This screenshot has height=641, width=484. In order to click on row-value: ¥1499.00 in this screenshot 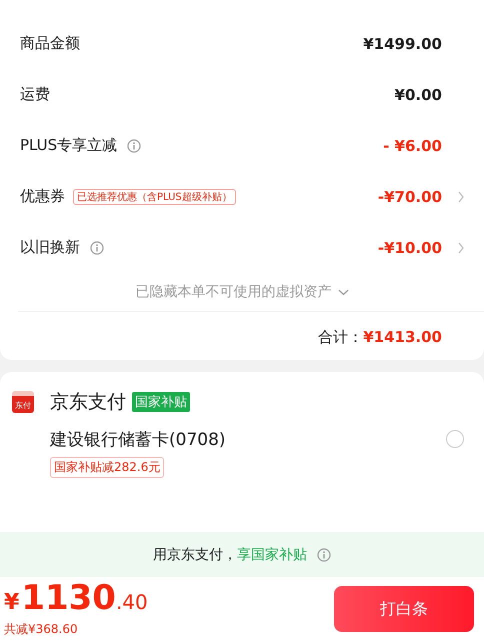, I will do `click(402, 43)`.